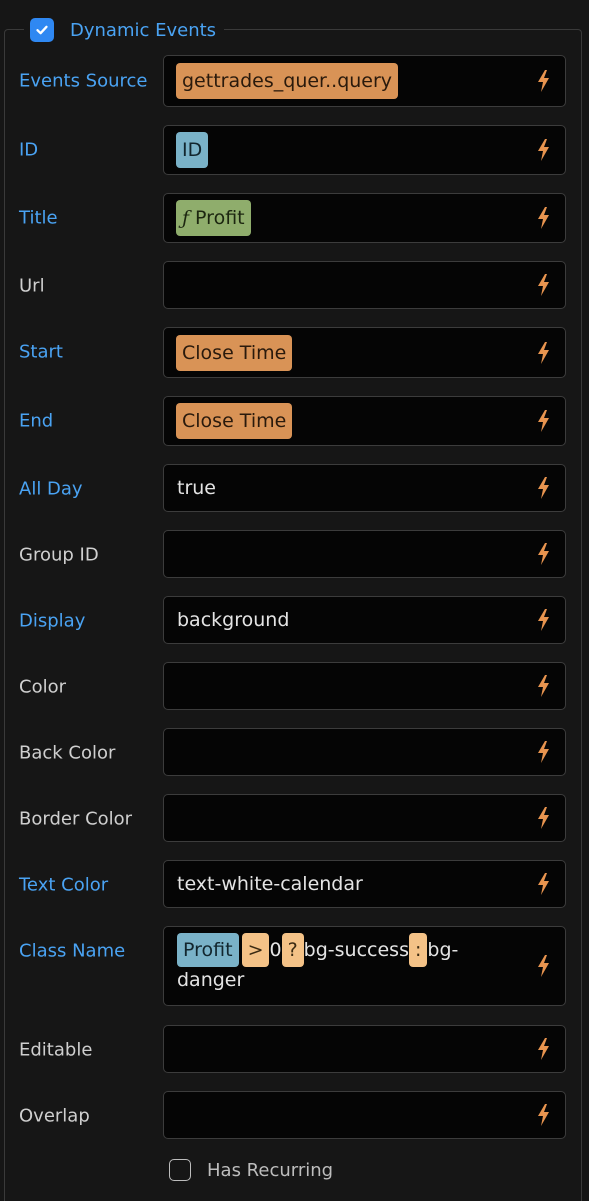 The width and height of the screenshot is (589, 1201). I want to click on field-label-class-name: Class Name, so click(72, 951).